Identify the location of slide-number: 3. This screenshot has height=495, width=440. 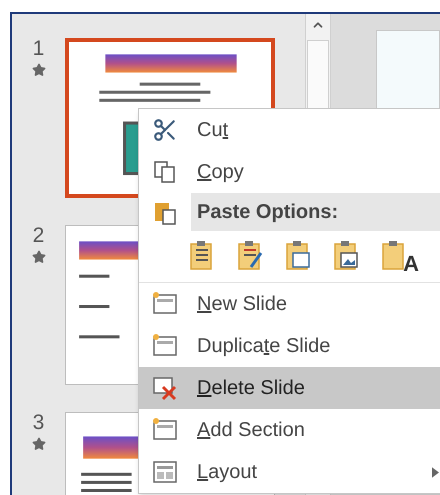
(38, 422).